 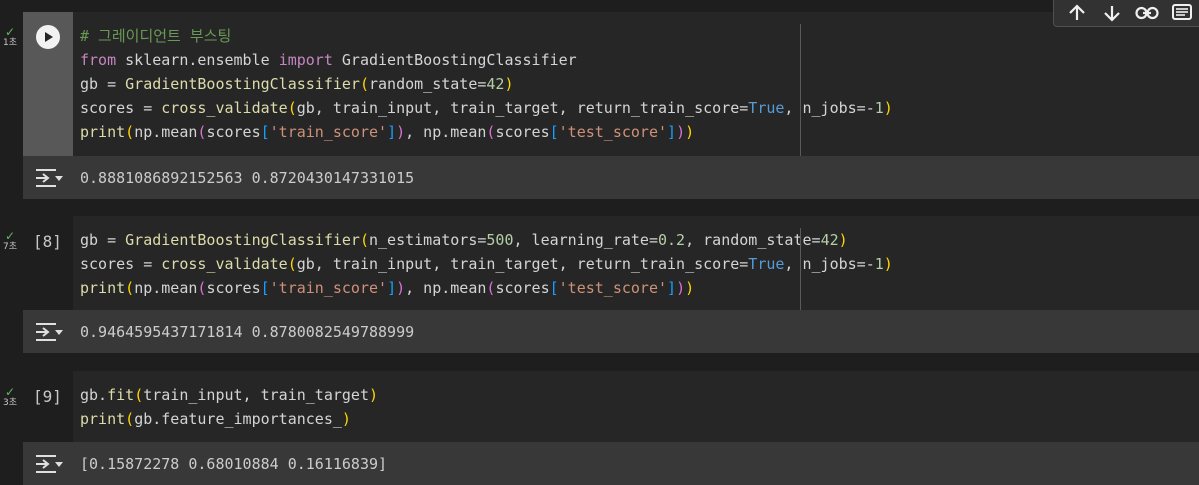 I want to click on arrow-up-icon, so click(x=1077, y=12).